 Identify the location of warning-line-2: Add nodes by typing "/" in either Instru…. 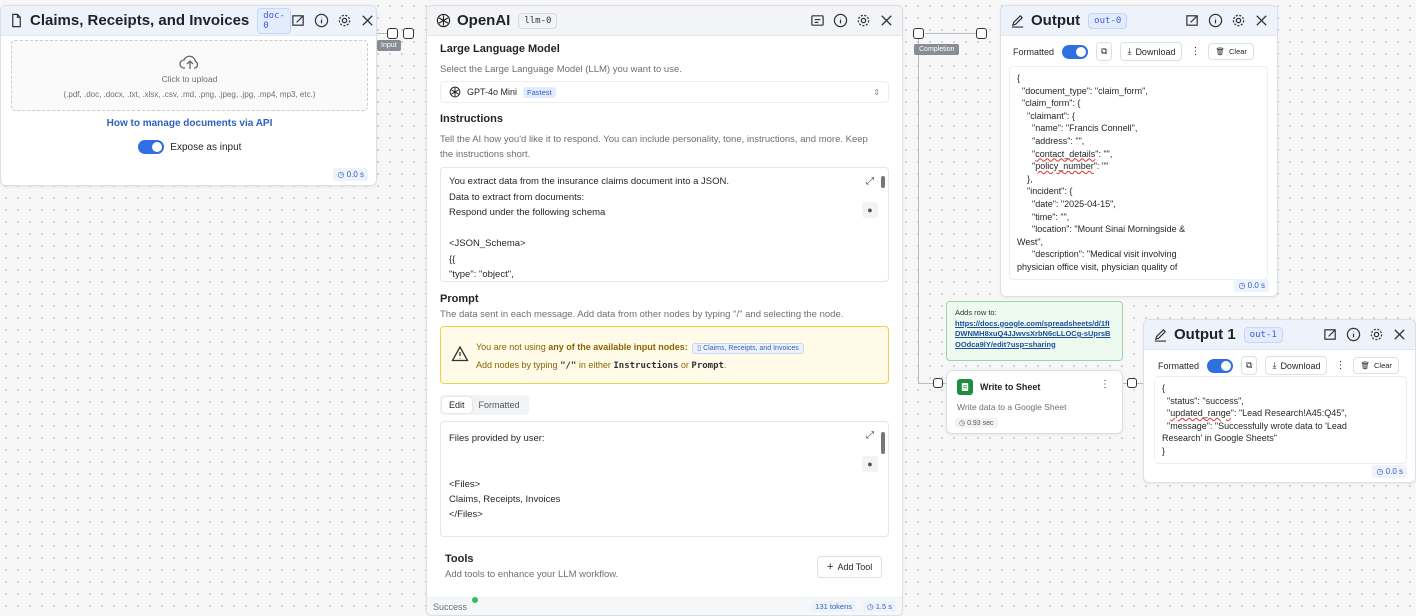
(601, 365).